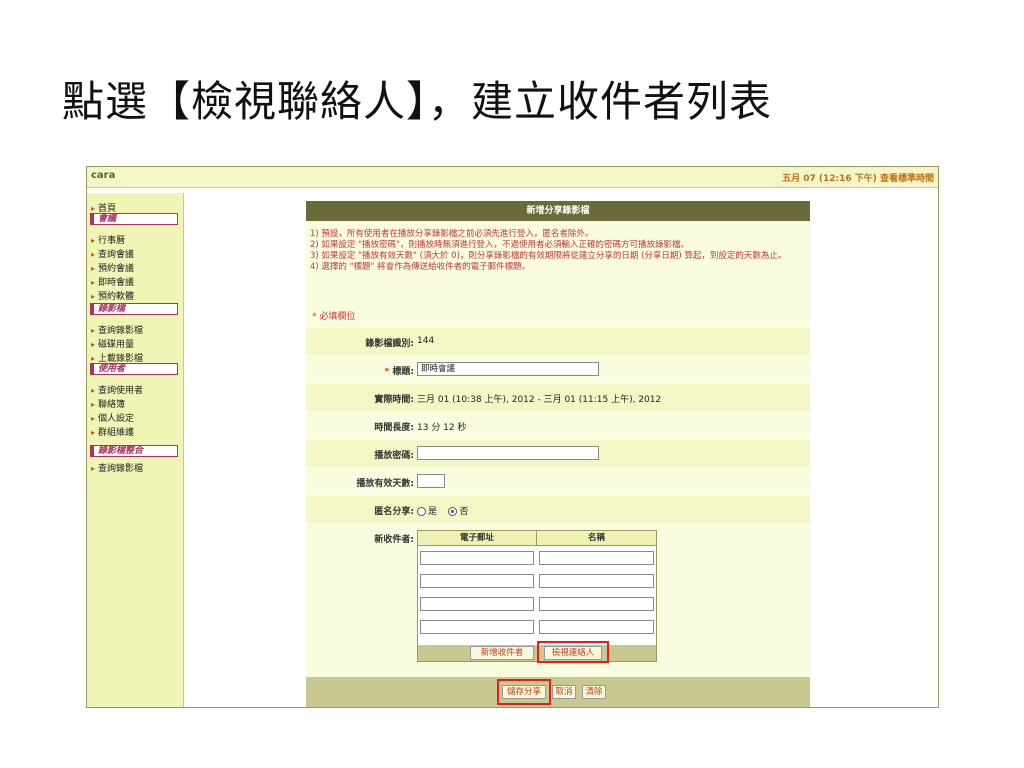 The height and width of the screenshot is (768, 1024). I want to click on name-column-header: 名稱, so click(596, 538).